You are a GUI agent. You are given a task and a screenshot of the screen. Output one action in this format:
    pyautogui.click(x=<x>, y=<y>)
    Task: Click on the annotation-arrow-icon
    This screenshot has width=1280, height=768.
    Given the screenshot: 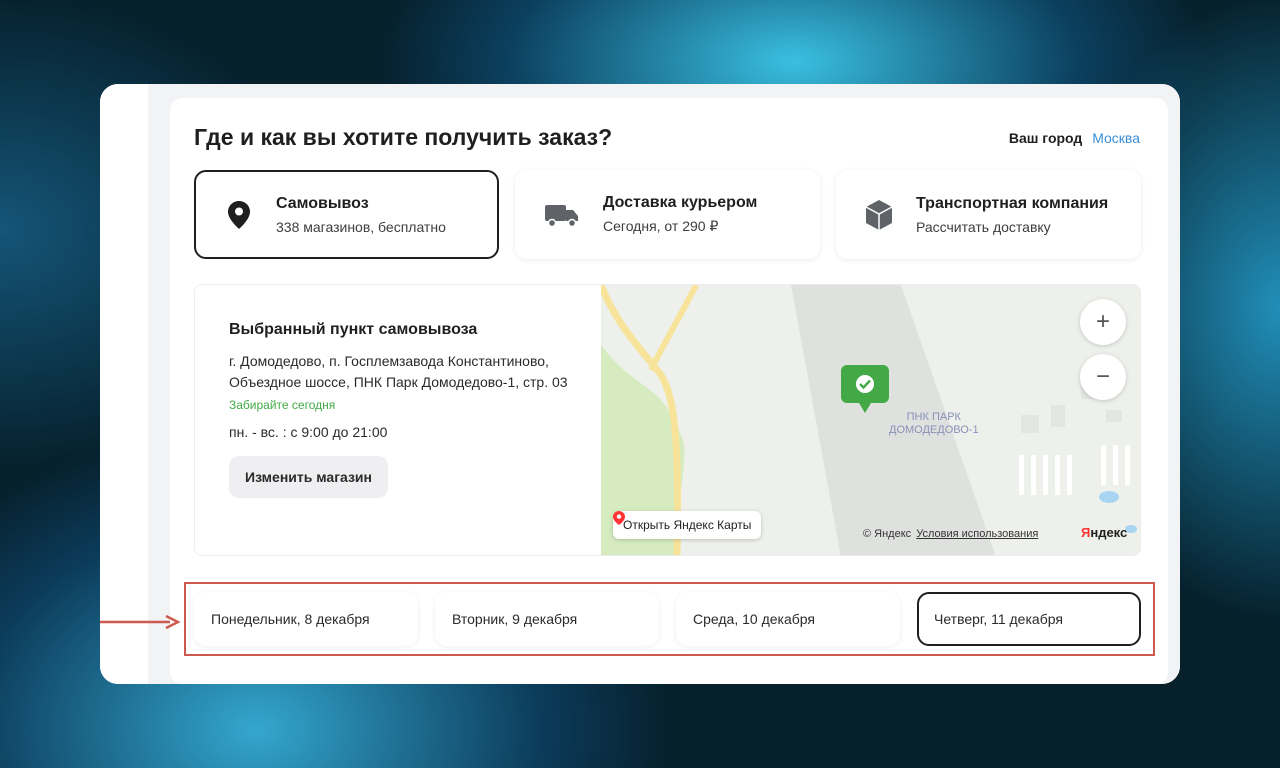 What is the action you would take?
    pyautogui.click(x=140, y=622)
    